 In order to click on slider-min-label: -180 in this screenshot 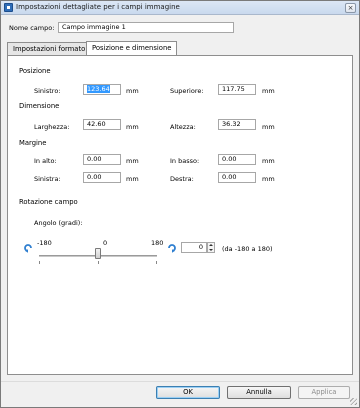, I will do `click(44, 243)`.